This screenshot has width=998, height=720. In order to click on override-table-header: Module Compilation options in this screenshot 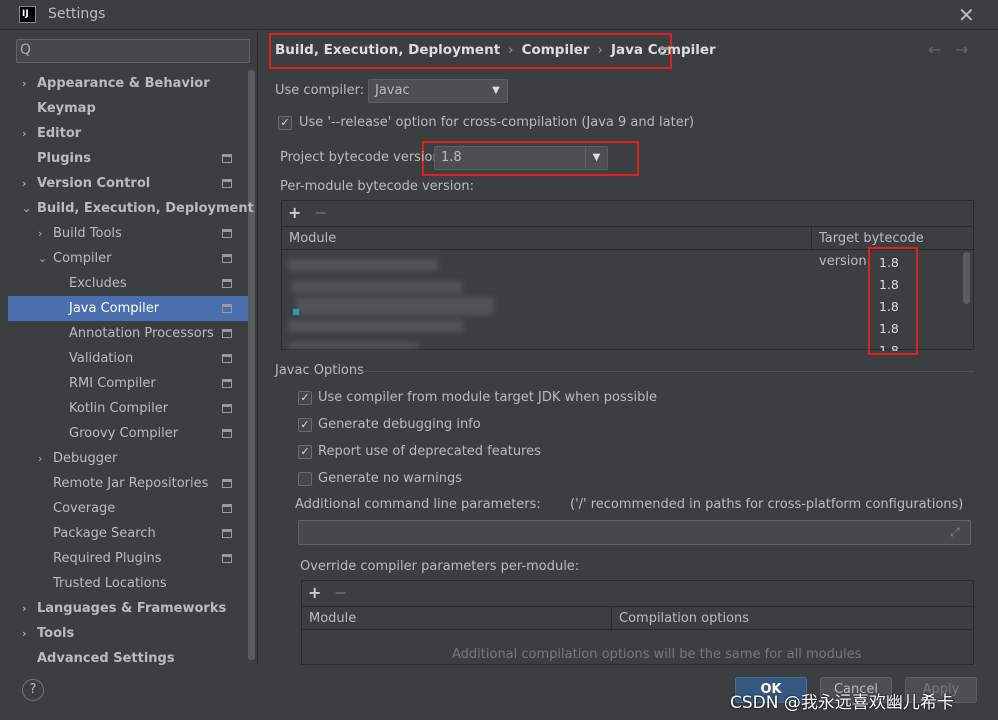, I will do `click(637, 618)`.